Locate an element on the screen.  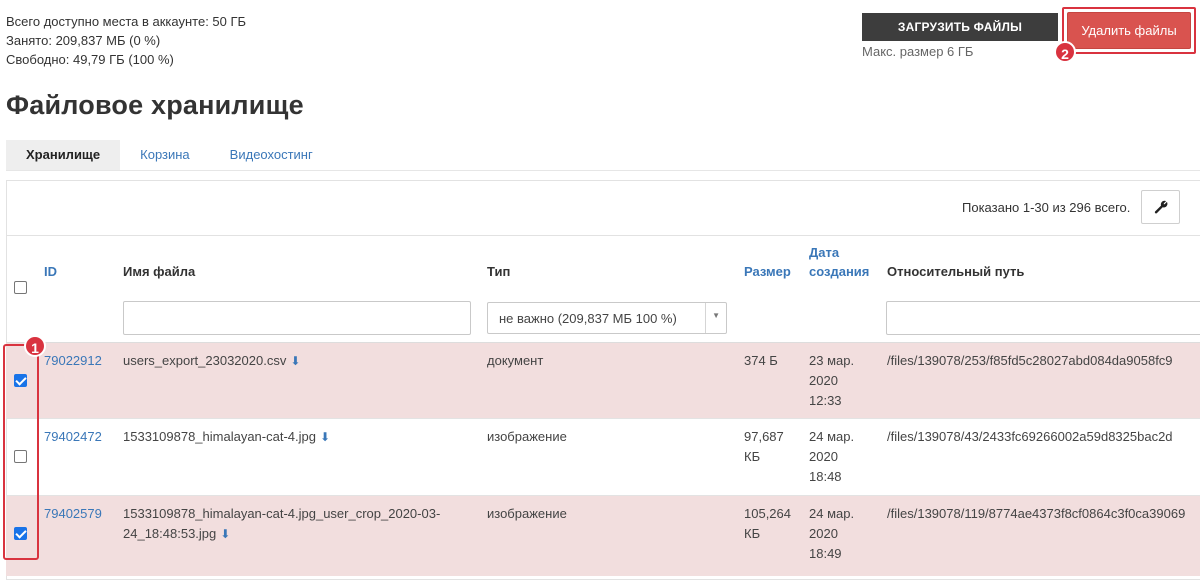
tabs-divider is located at coordinates (603, 170).